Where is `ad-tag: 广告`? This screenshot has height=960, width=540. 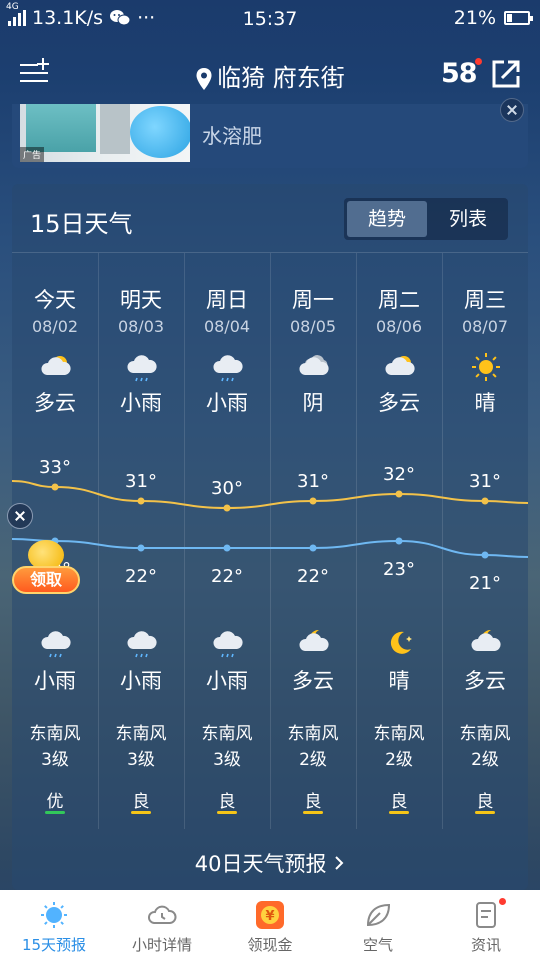 ad-tag: 广告 is located at coordinates (32, 154).